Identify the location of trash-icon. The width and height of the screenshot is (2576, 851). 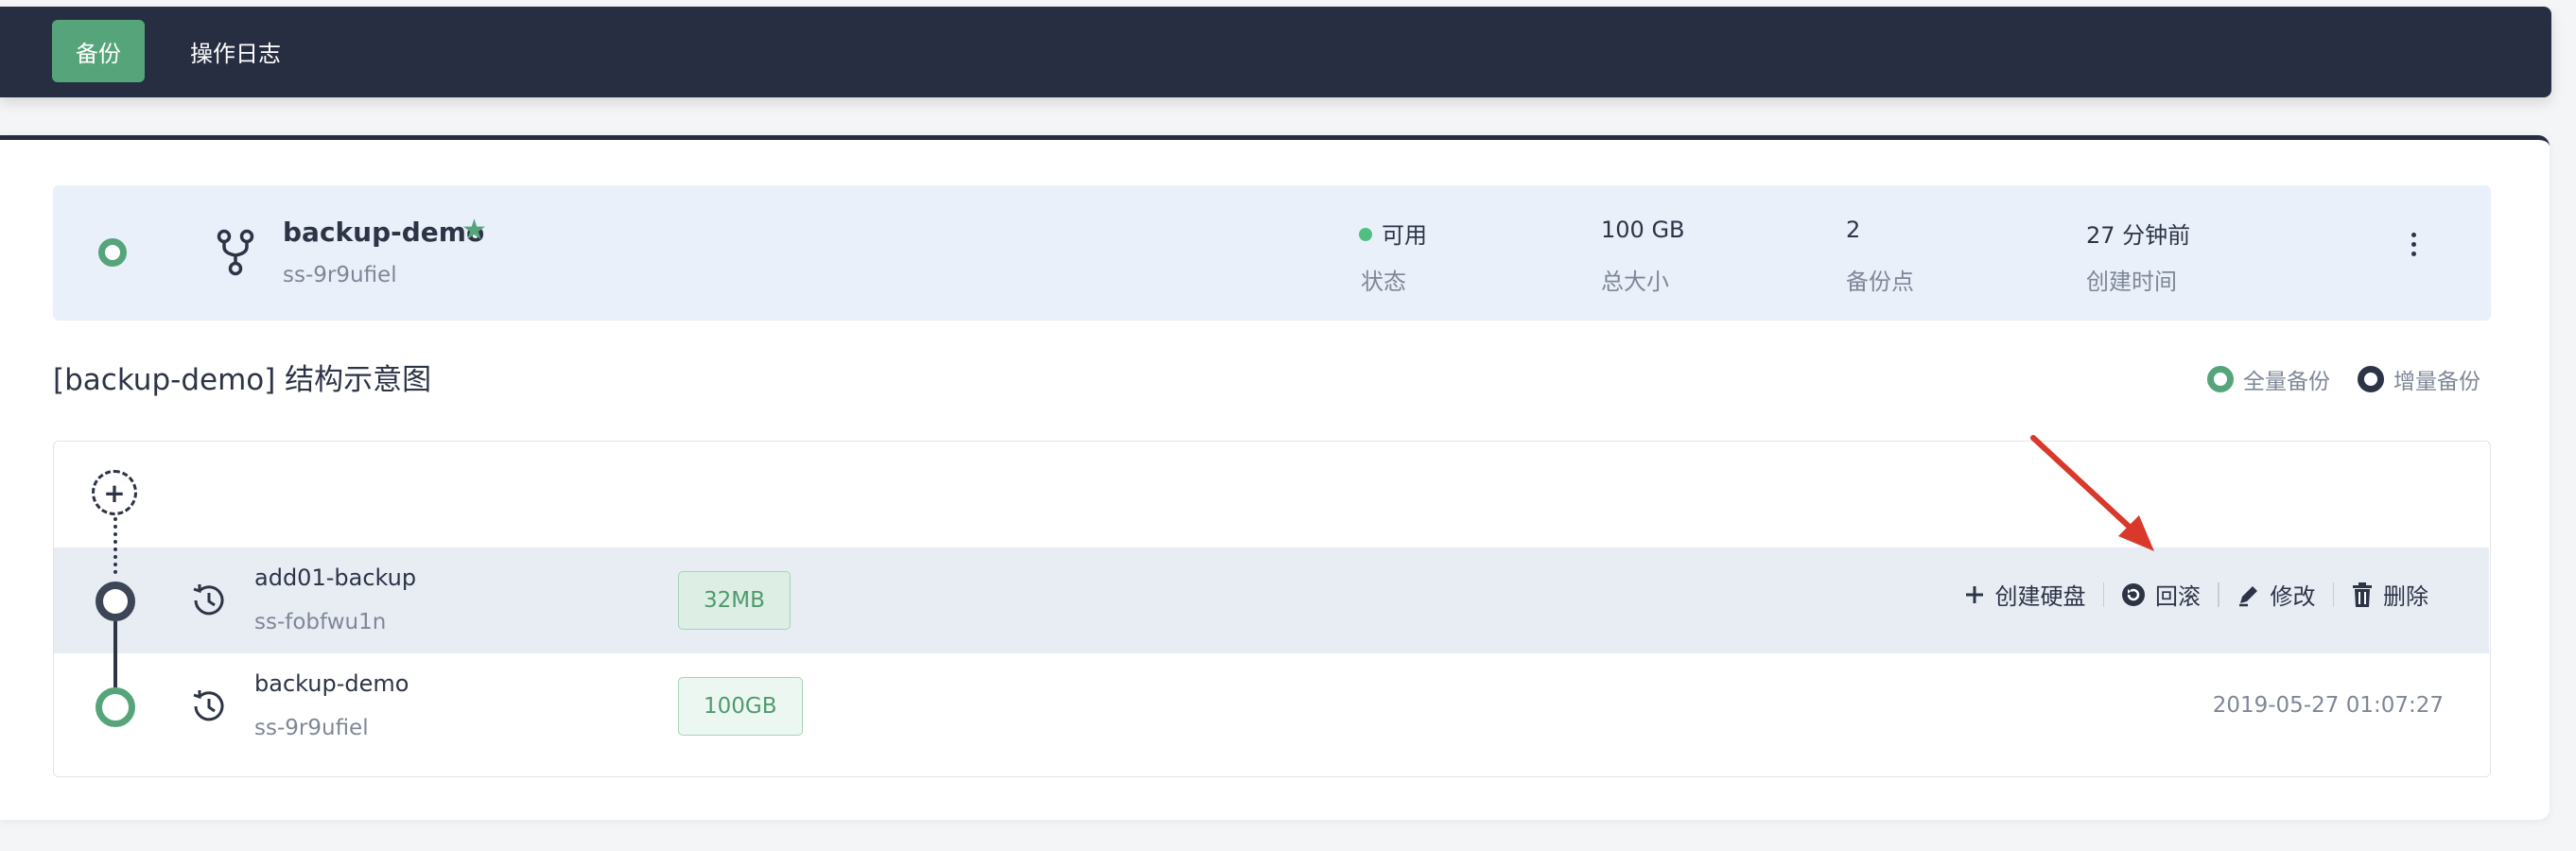
(2362, 595).